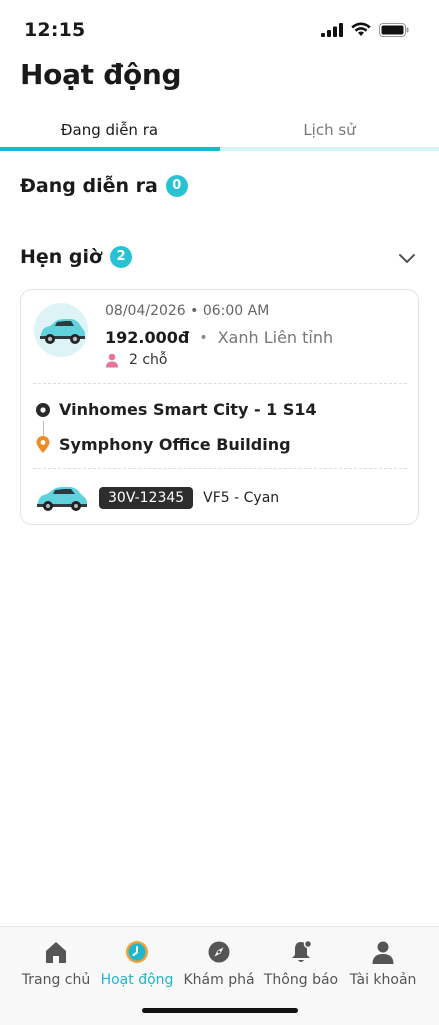 This screenshot has width=439, height=1025. Describe the element at coordinates (137, 952) in the screenshot. I see `activity-clock-icon` at that location.